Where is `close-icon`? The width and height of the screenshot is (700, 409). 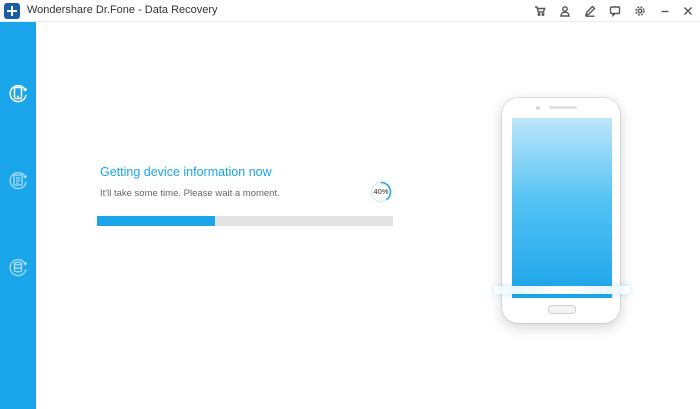 close-icon is located at coordinates (688, 11).